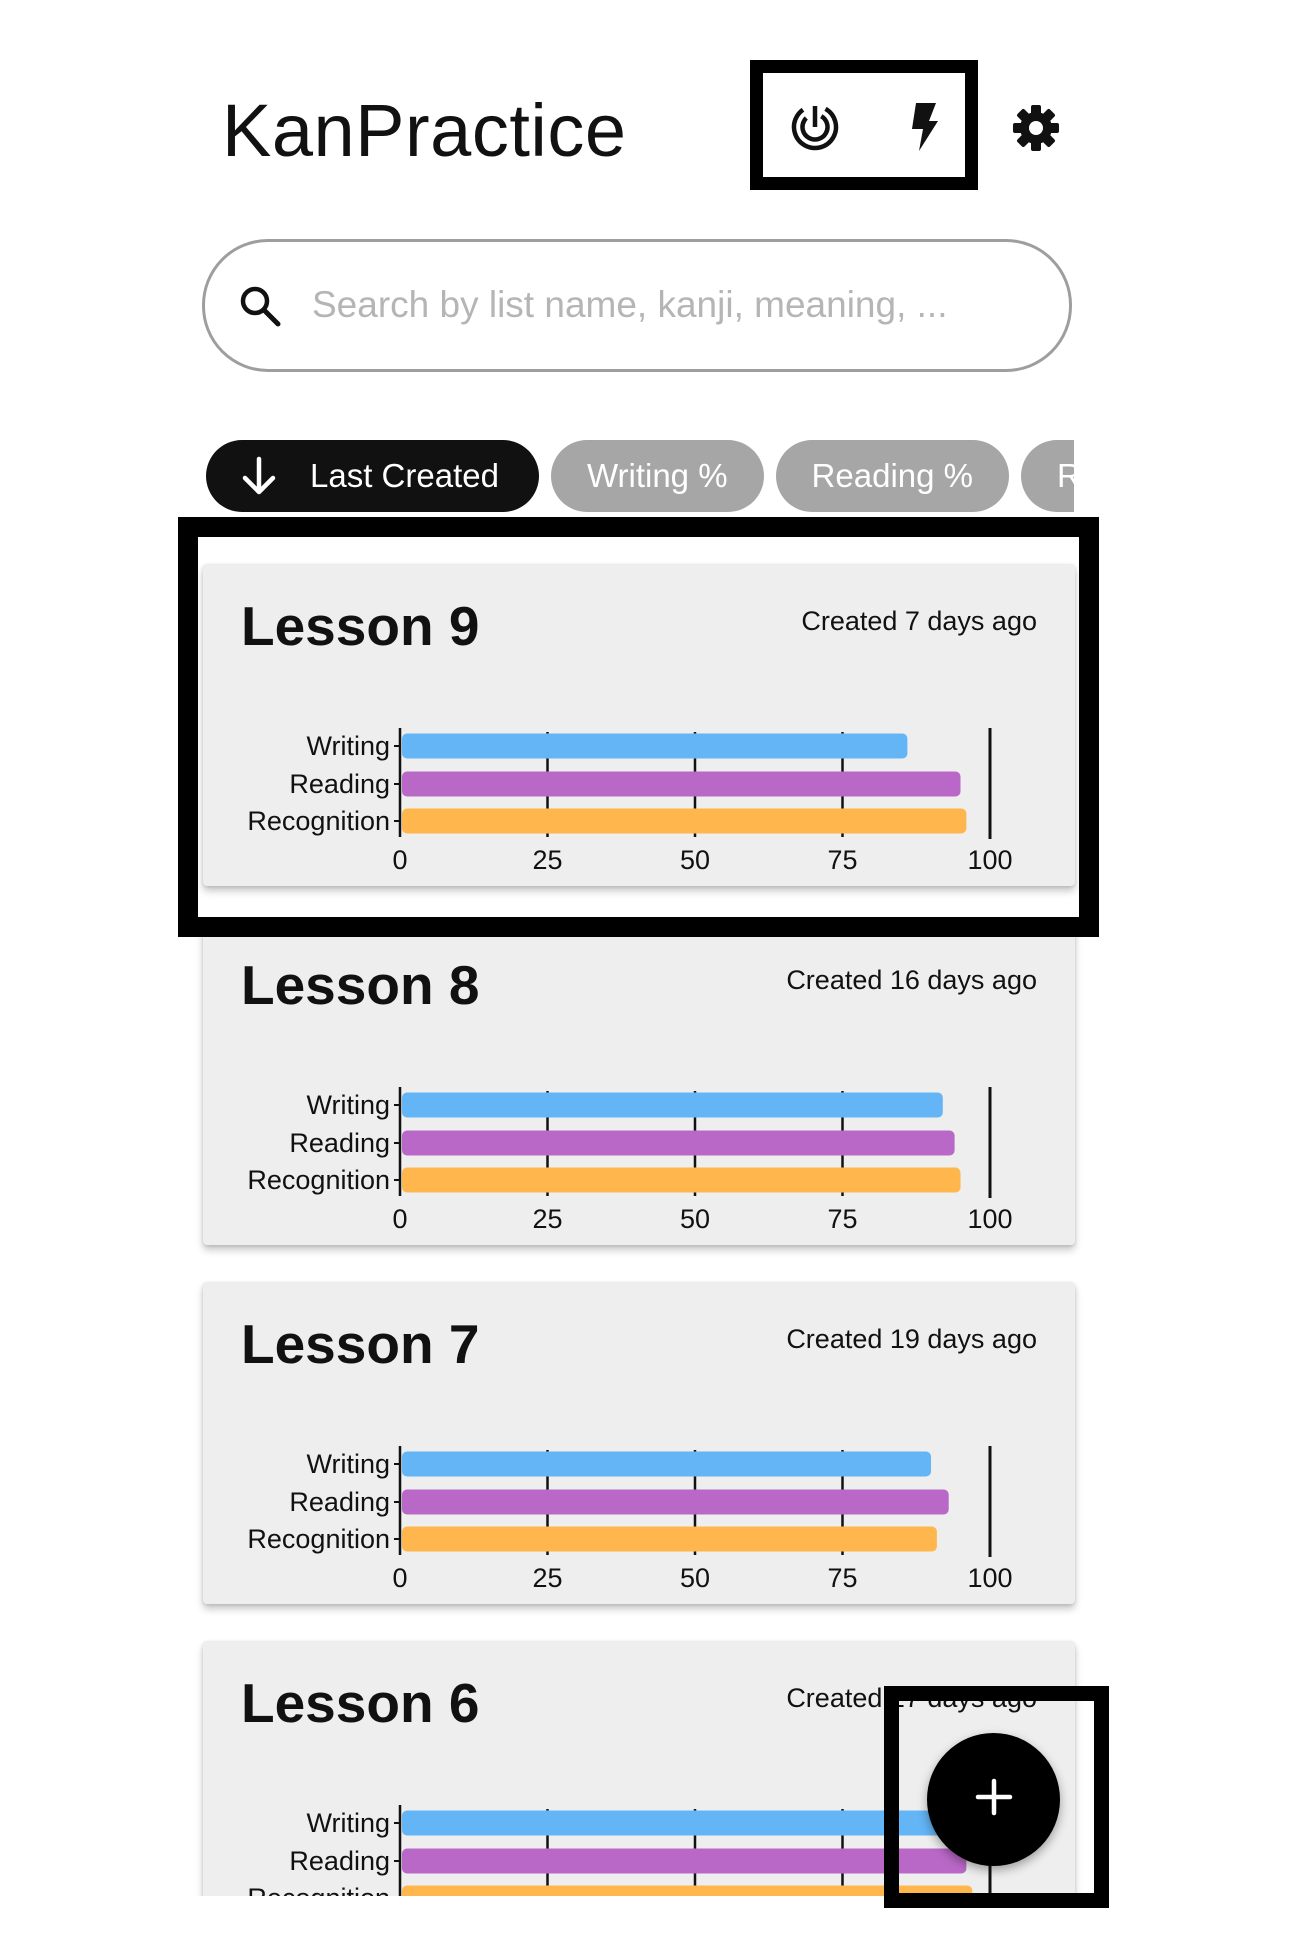  I want to click on list-created-date: Created 7 days ago, so click(919, 621).